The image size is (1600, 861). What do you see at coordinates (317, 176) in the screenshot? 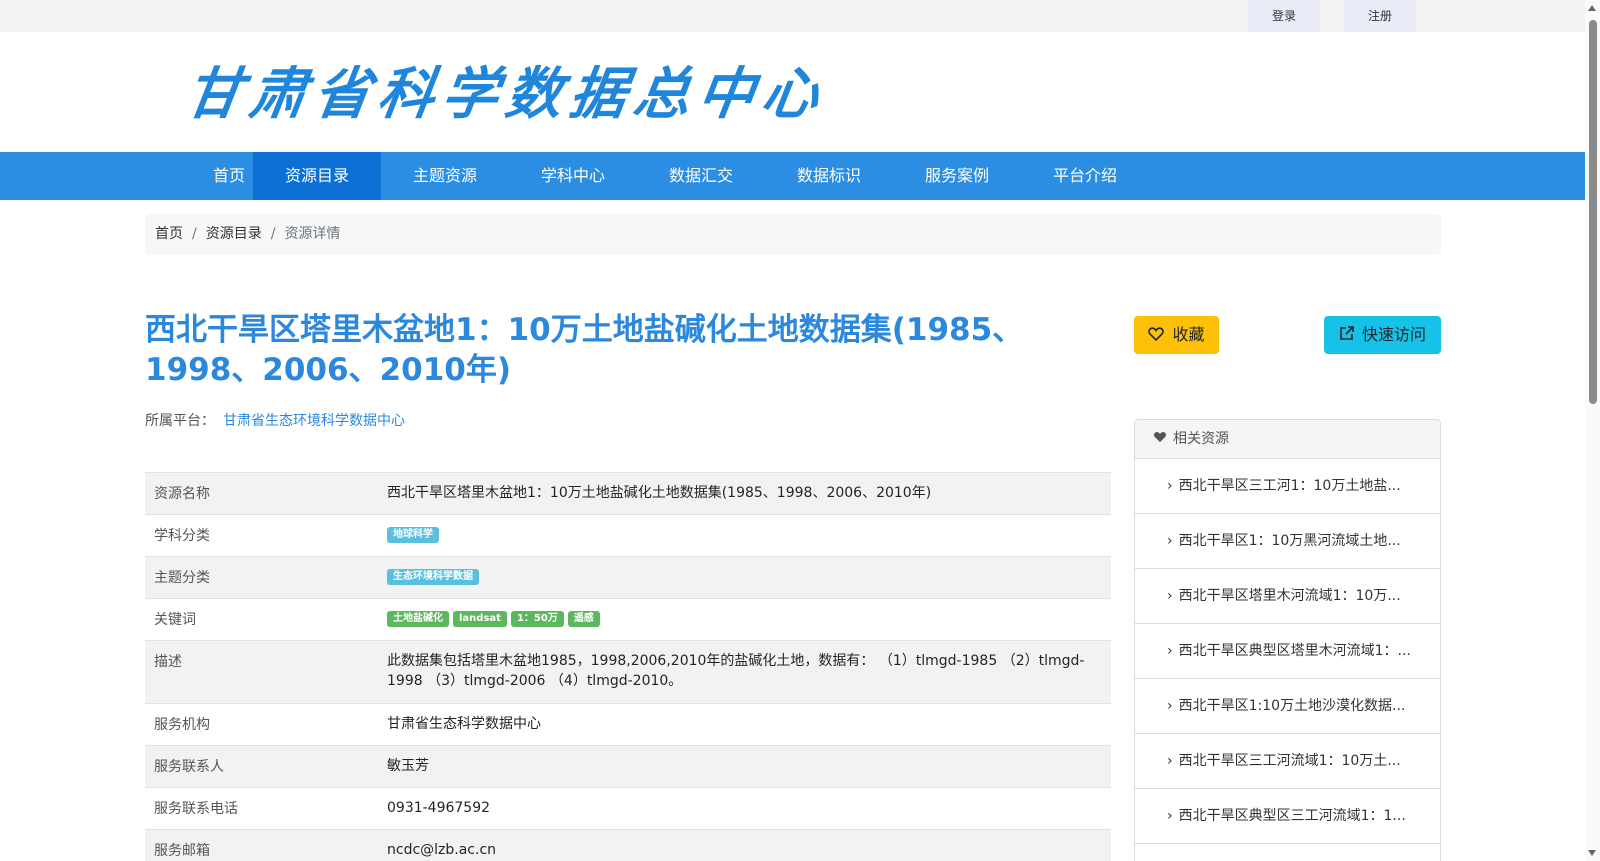
I see `nav-item-catalog: 资源目录` at bounding box center [317, 176].